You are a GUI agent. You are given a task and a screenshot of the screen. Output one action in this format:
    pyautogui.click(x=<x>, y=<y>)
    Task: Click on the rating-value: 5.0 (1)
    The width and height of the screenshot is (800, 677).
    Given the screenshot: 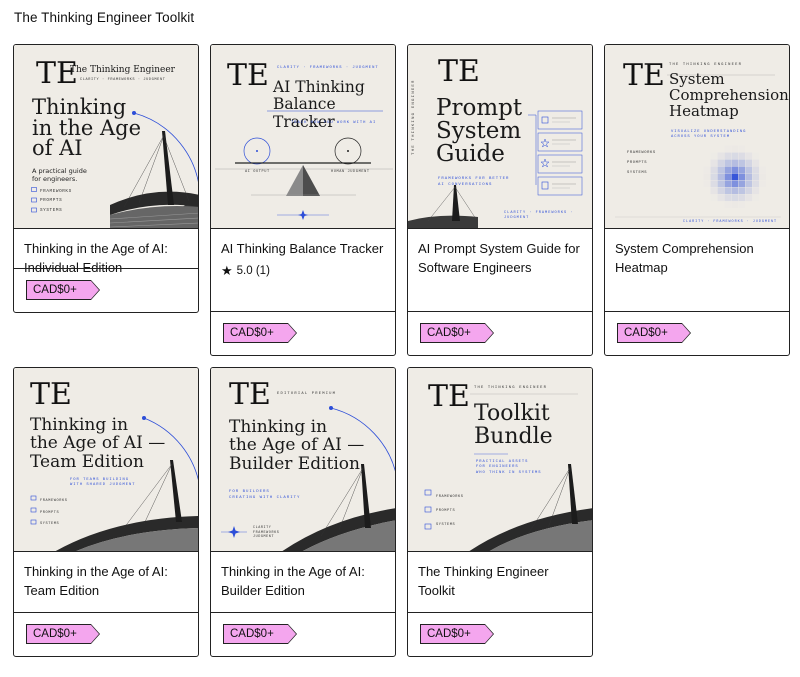 What is the action you would take?
    pyautogui.click(x=253, y=270)
    